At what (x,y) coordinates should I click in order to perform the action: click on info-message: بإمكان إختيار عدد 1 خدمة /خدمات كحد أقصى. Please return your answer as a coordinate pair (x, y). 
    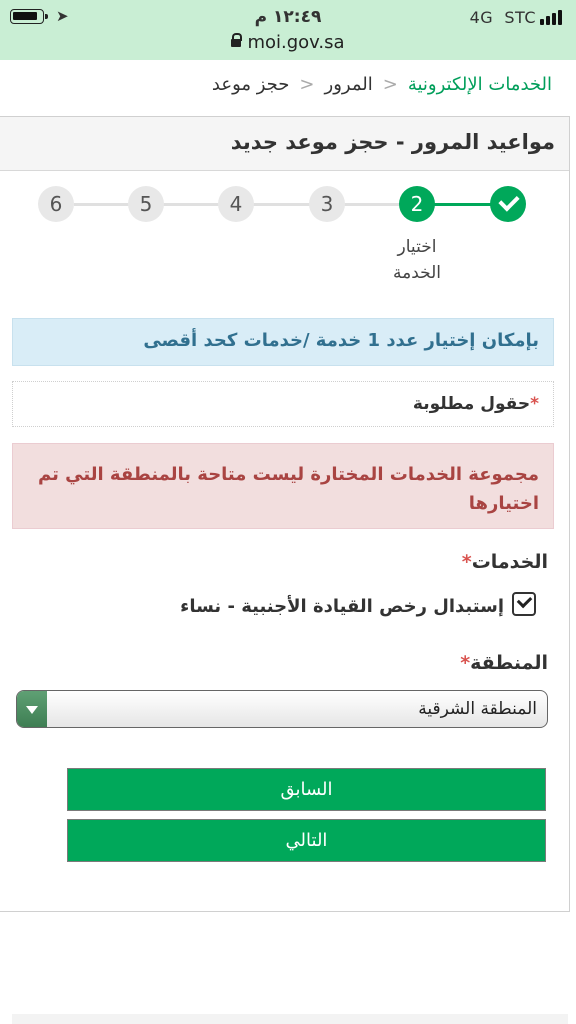
    Looking at the image, I should click on (341, 340).